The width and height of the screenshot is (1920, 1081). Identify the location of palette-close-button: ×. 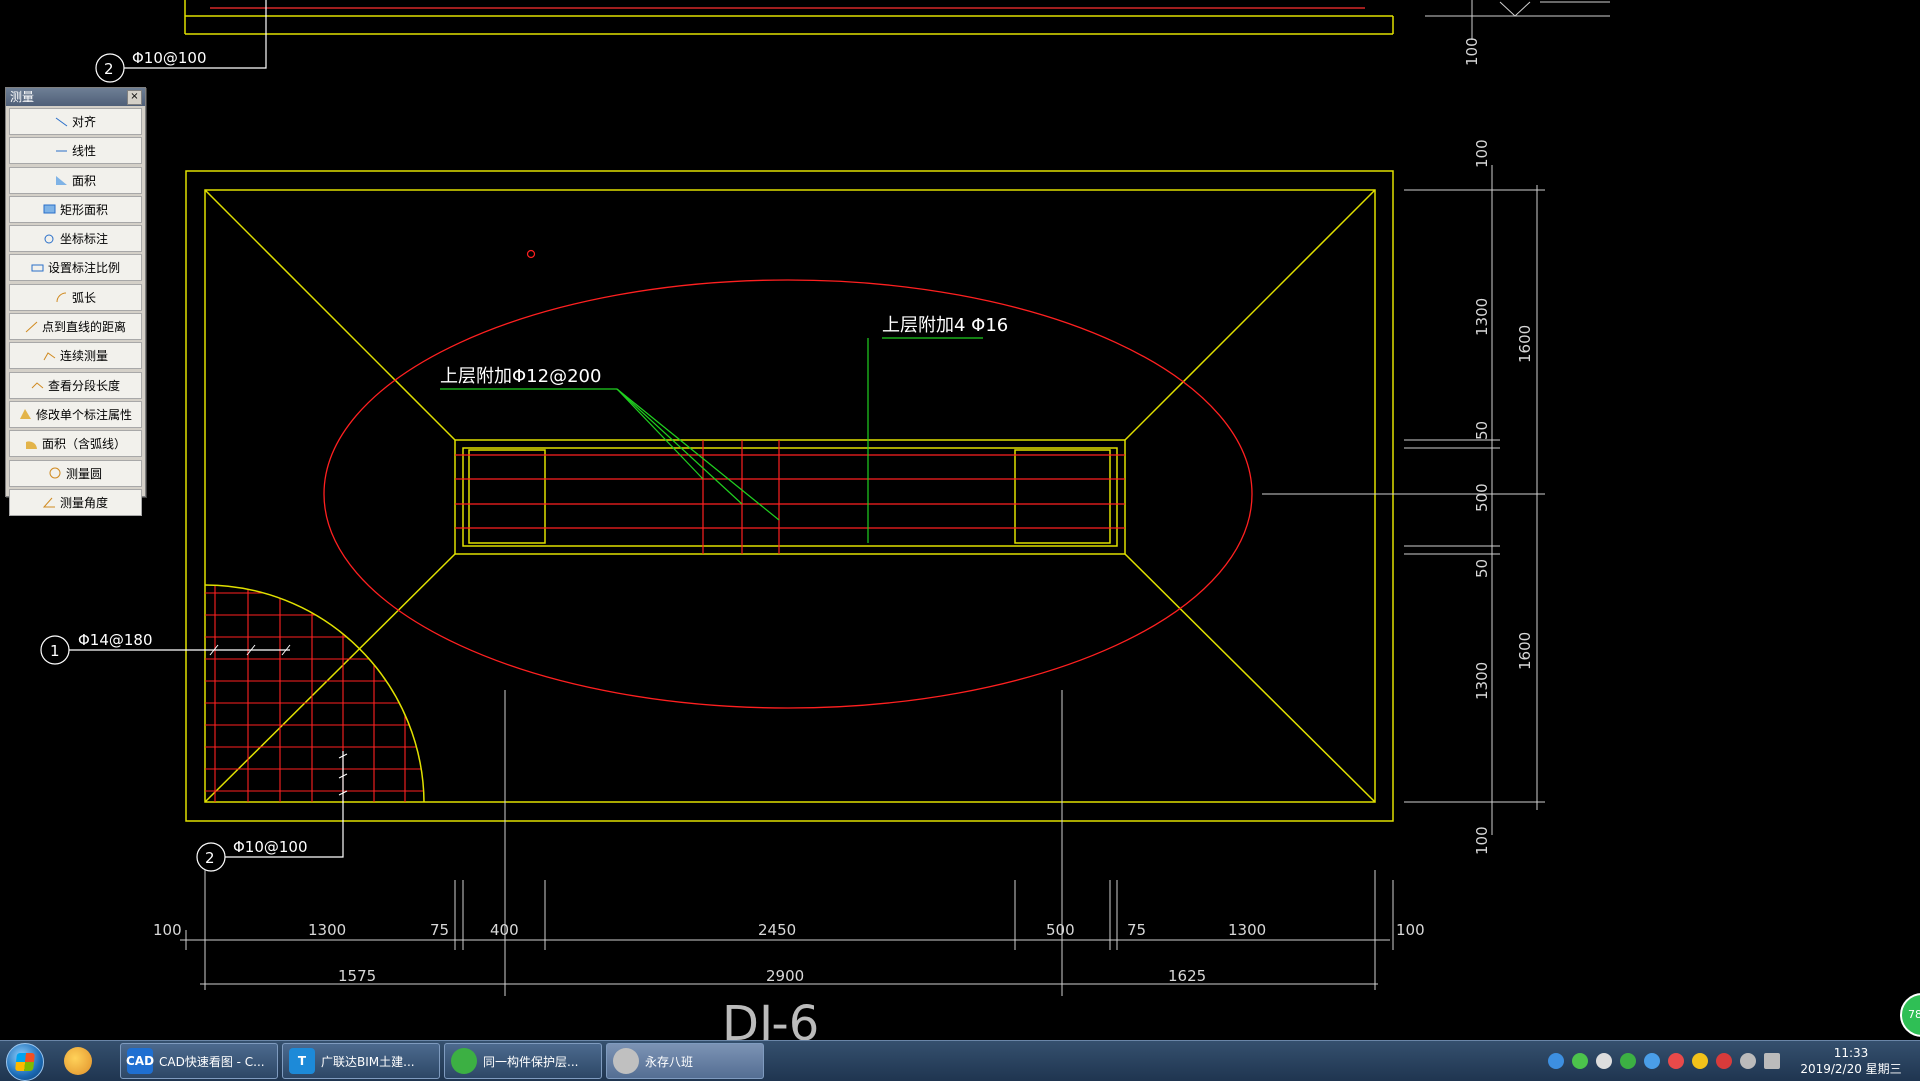
(134, 97).